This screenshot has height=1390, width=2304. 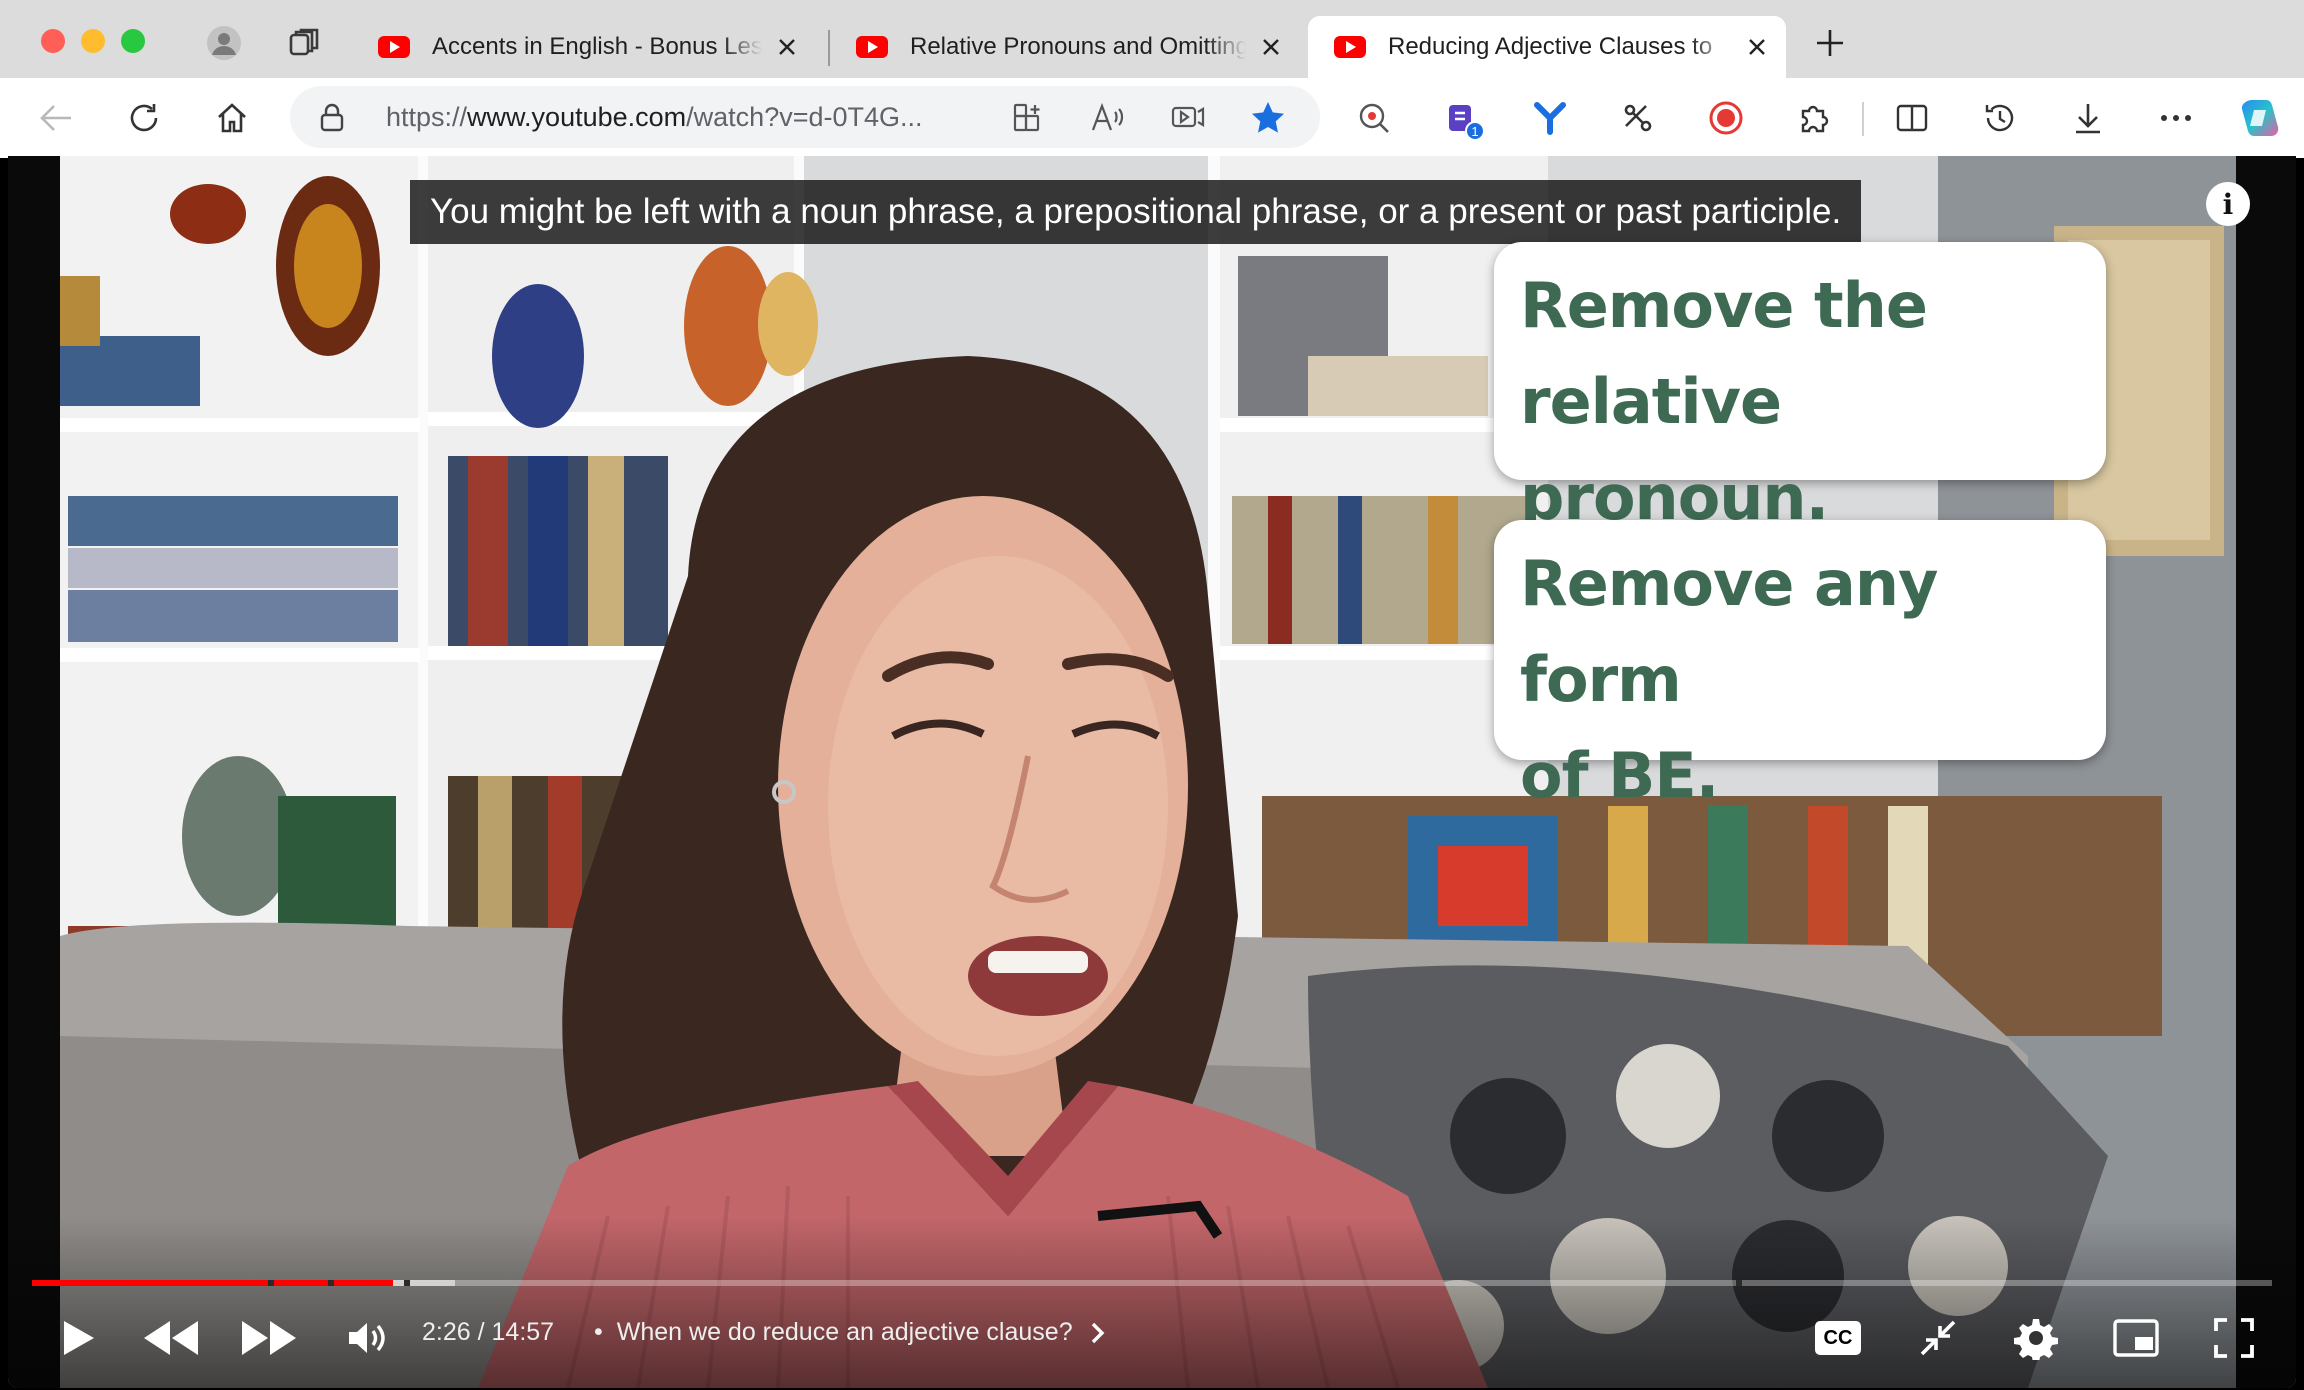 I want to click on new-tab-button, so click(x=1830, y=43).